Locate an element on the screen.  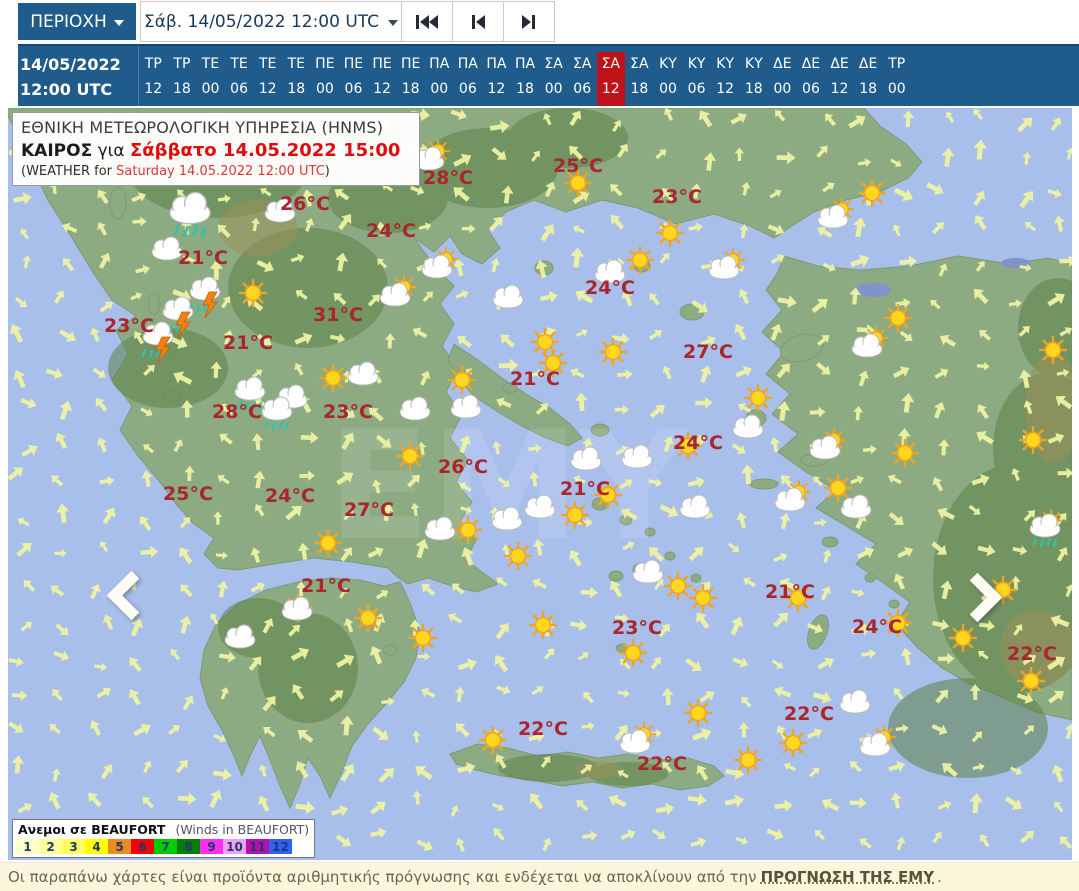
chevron-down-icon is located at coordinates (118, 22).